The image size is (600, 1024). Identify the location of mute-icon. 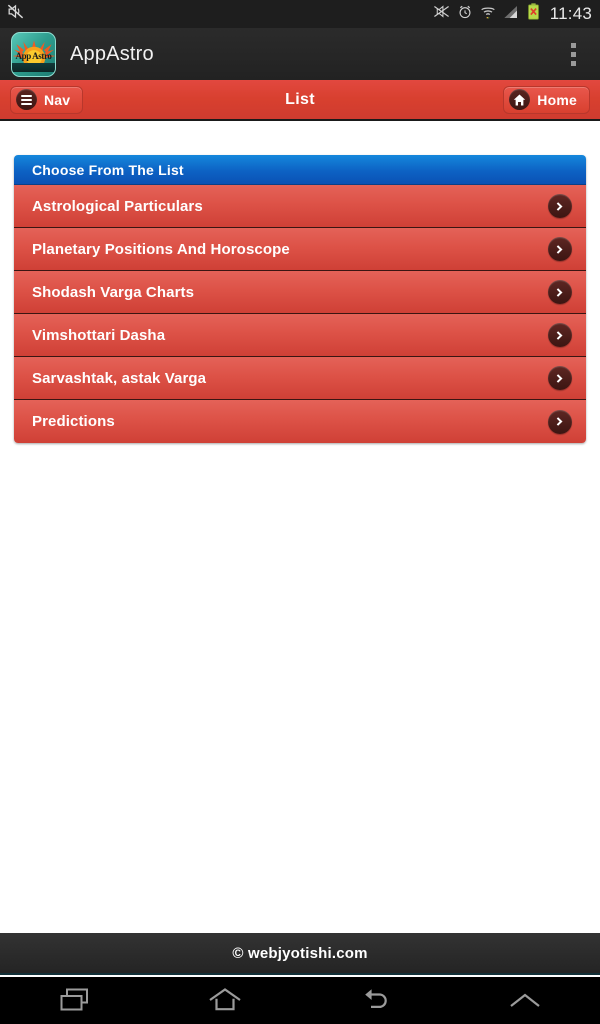
(15, 14).